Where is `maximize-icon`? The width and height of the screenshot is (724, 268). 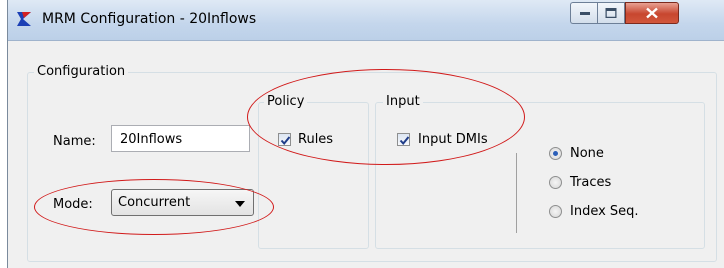 maximize-icon is located at coordinates (611, 13).